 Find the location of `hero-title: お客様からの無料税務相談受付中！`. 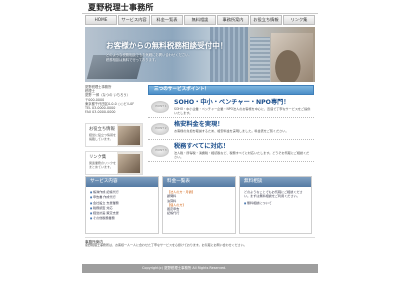

hero-title: お客様からの無料税務相談受付中！ is located at coordinates (167, 45).